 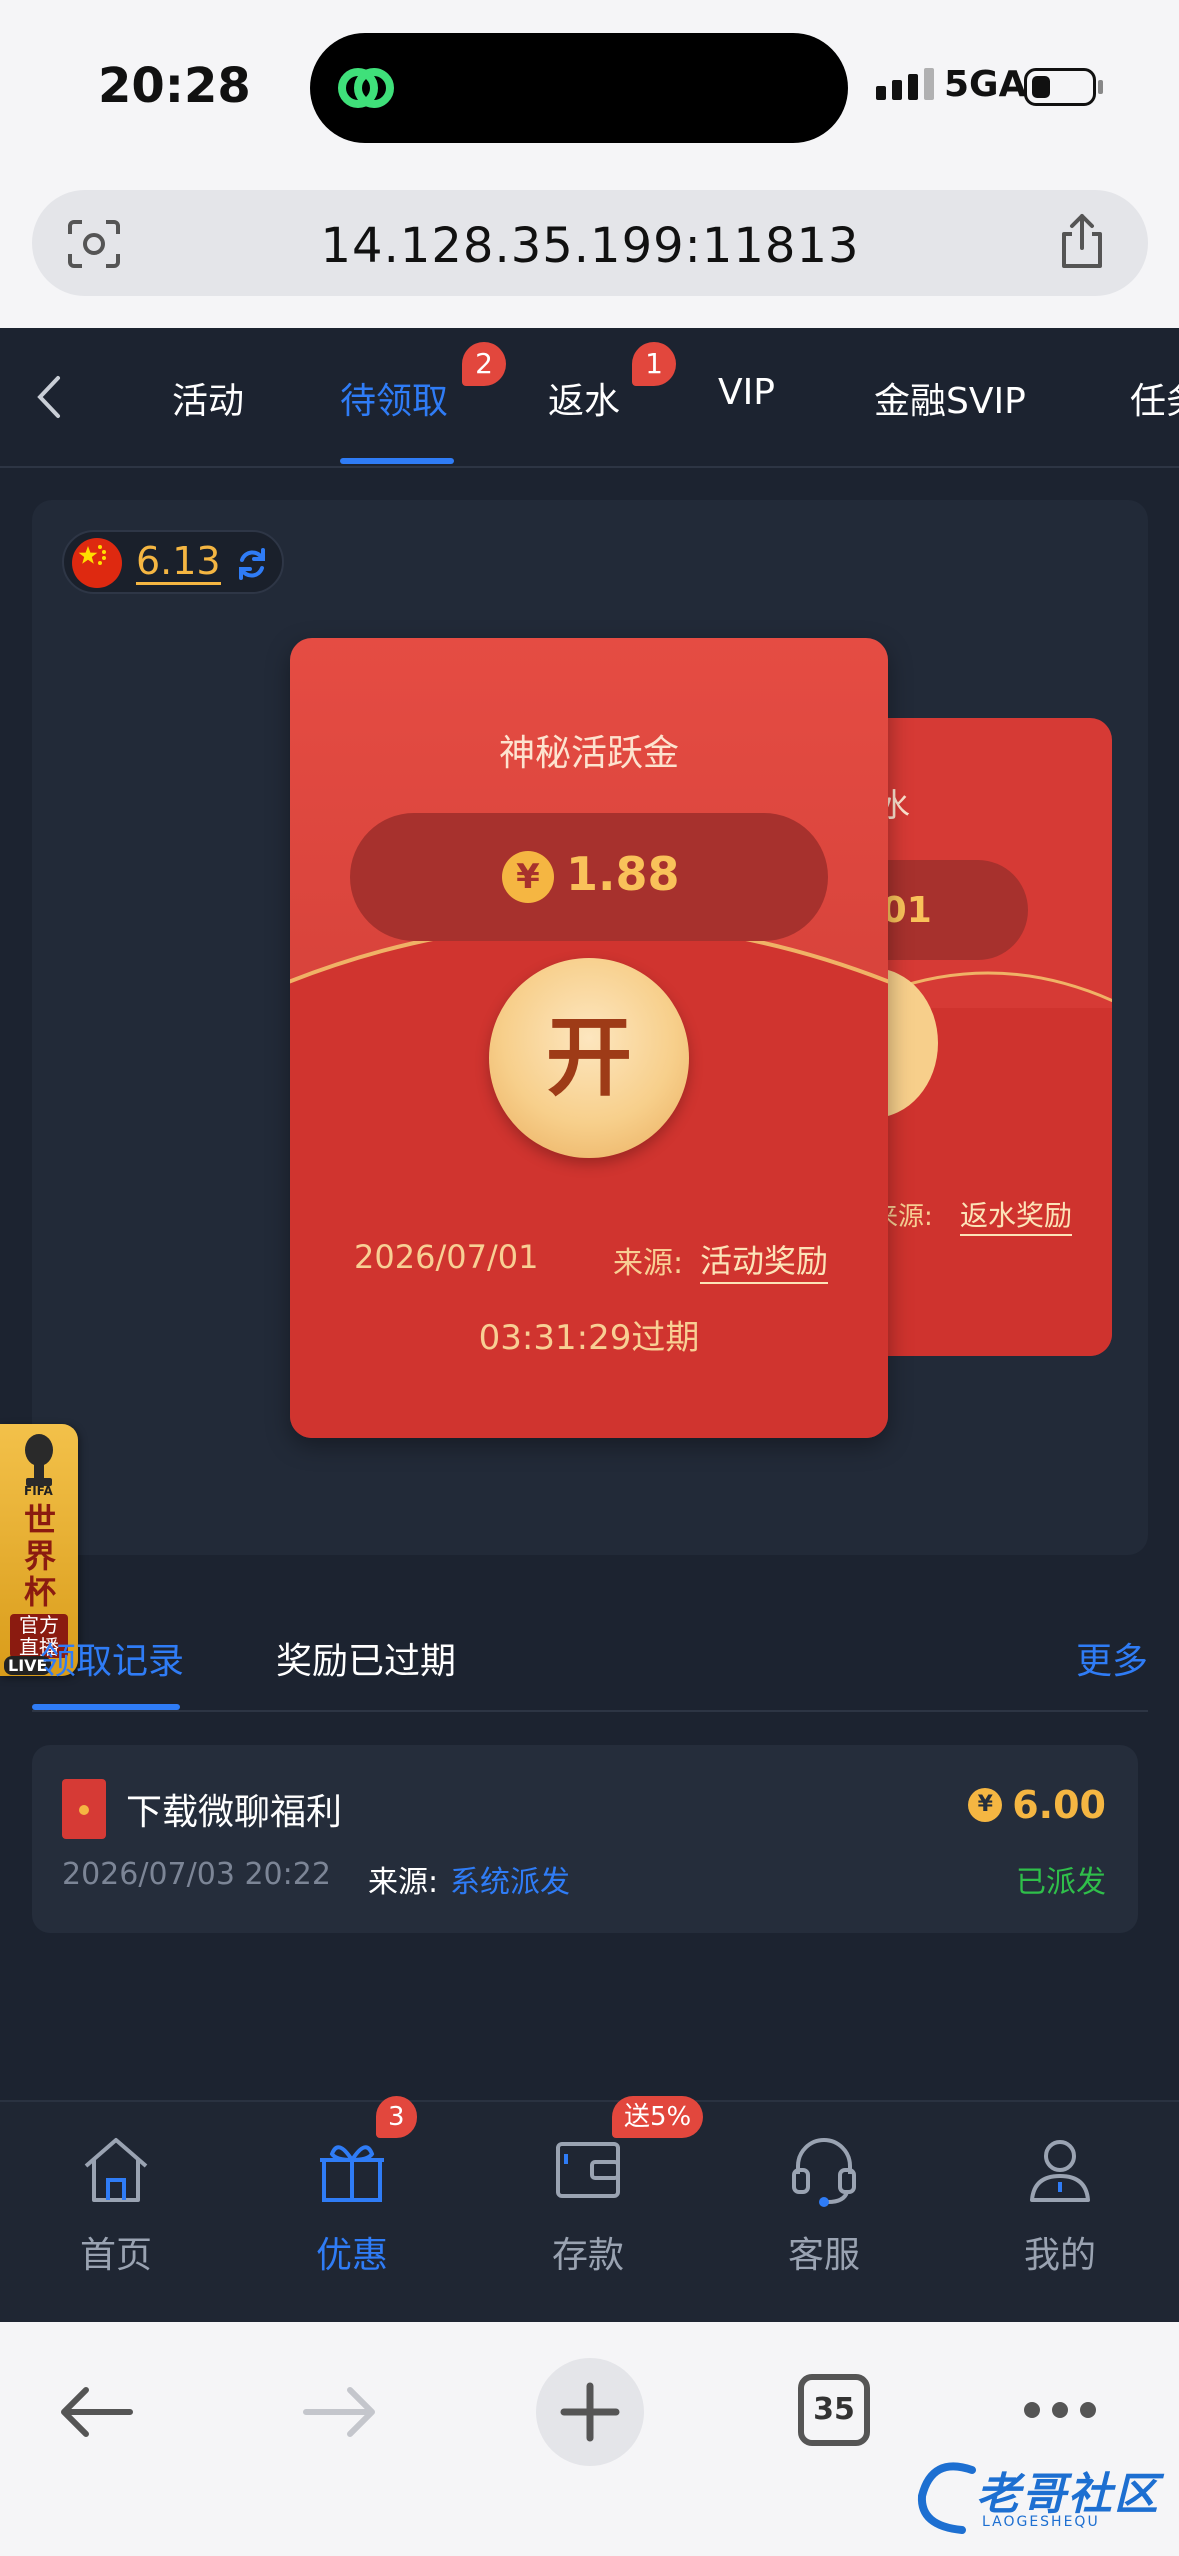 I want to click on record-tab-indicator, so click(x=106, y=1707).